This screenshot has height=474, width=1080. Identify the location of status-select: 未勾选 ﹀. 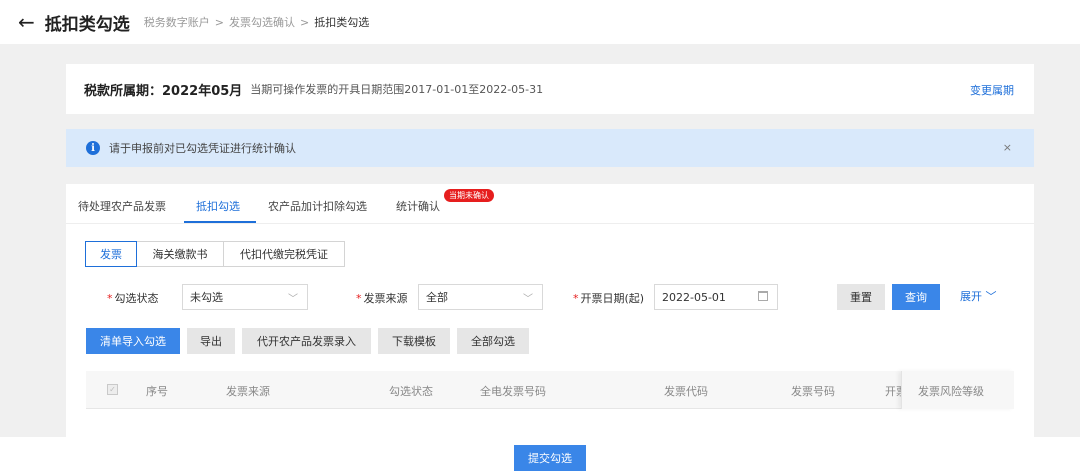
(245, 297).